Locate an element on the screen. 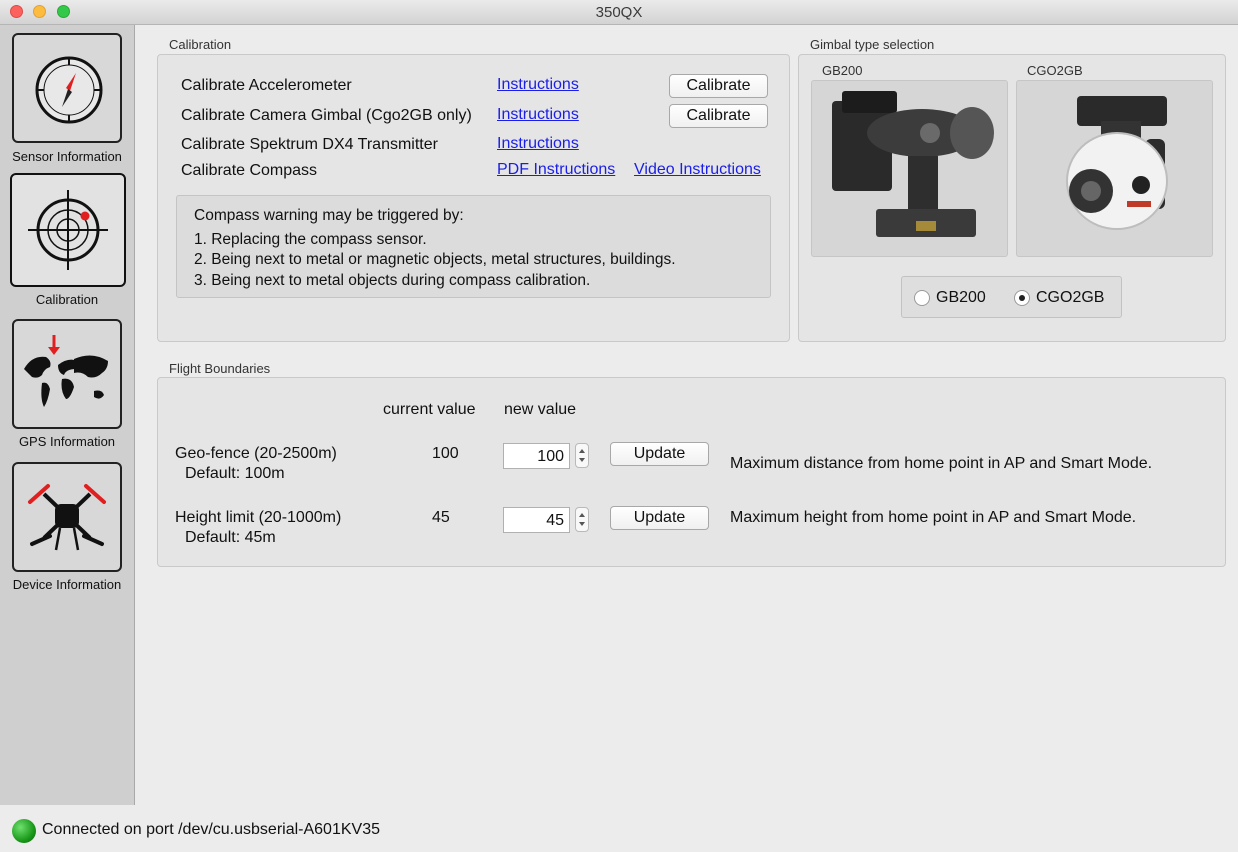 The height and width of the screenshot is (852, 1238). window-title: 350QX is located at coordinates (619, 12).